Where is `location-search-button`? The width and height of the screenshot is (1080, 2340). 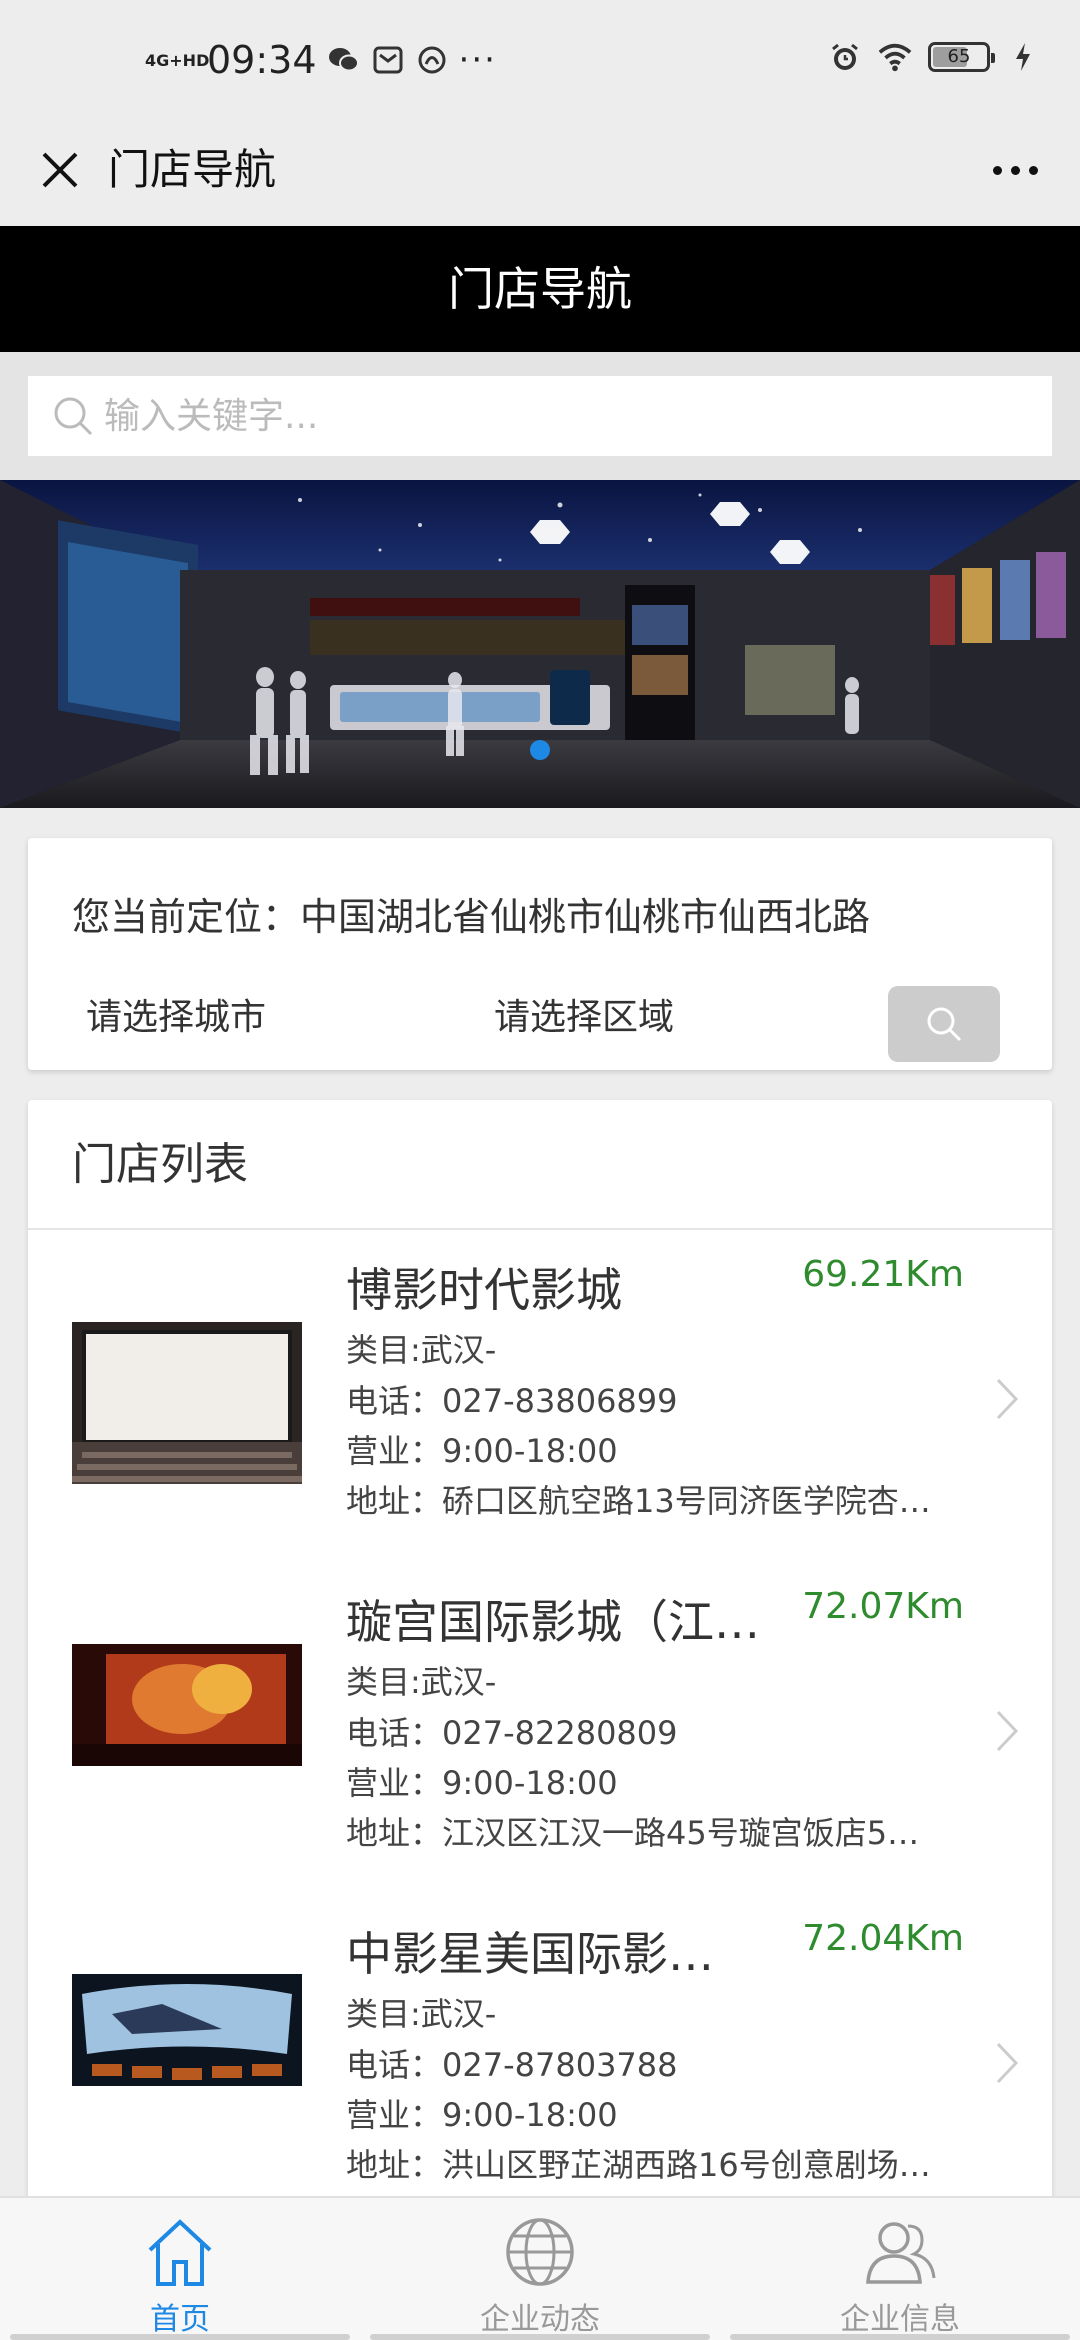 location-search-button is located at coordinates (944, 1024).